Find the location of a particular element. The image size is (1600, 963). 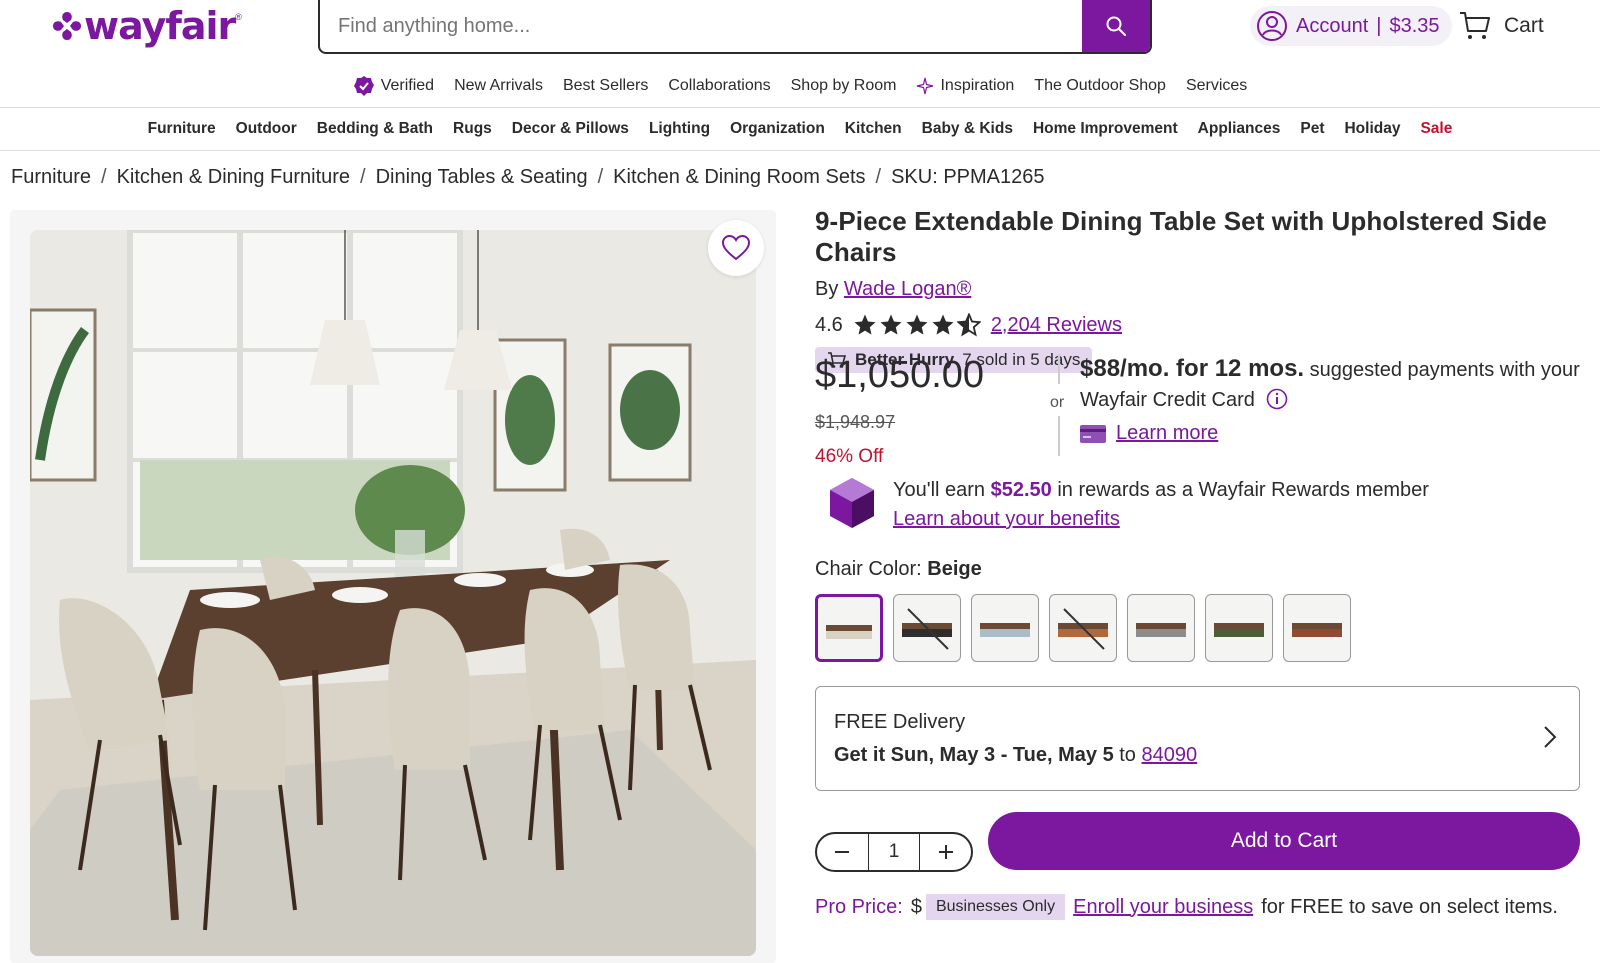

learn-more-row: Learn more is located at coordinates (1149, 433).